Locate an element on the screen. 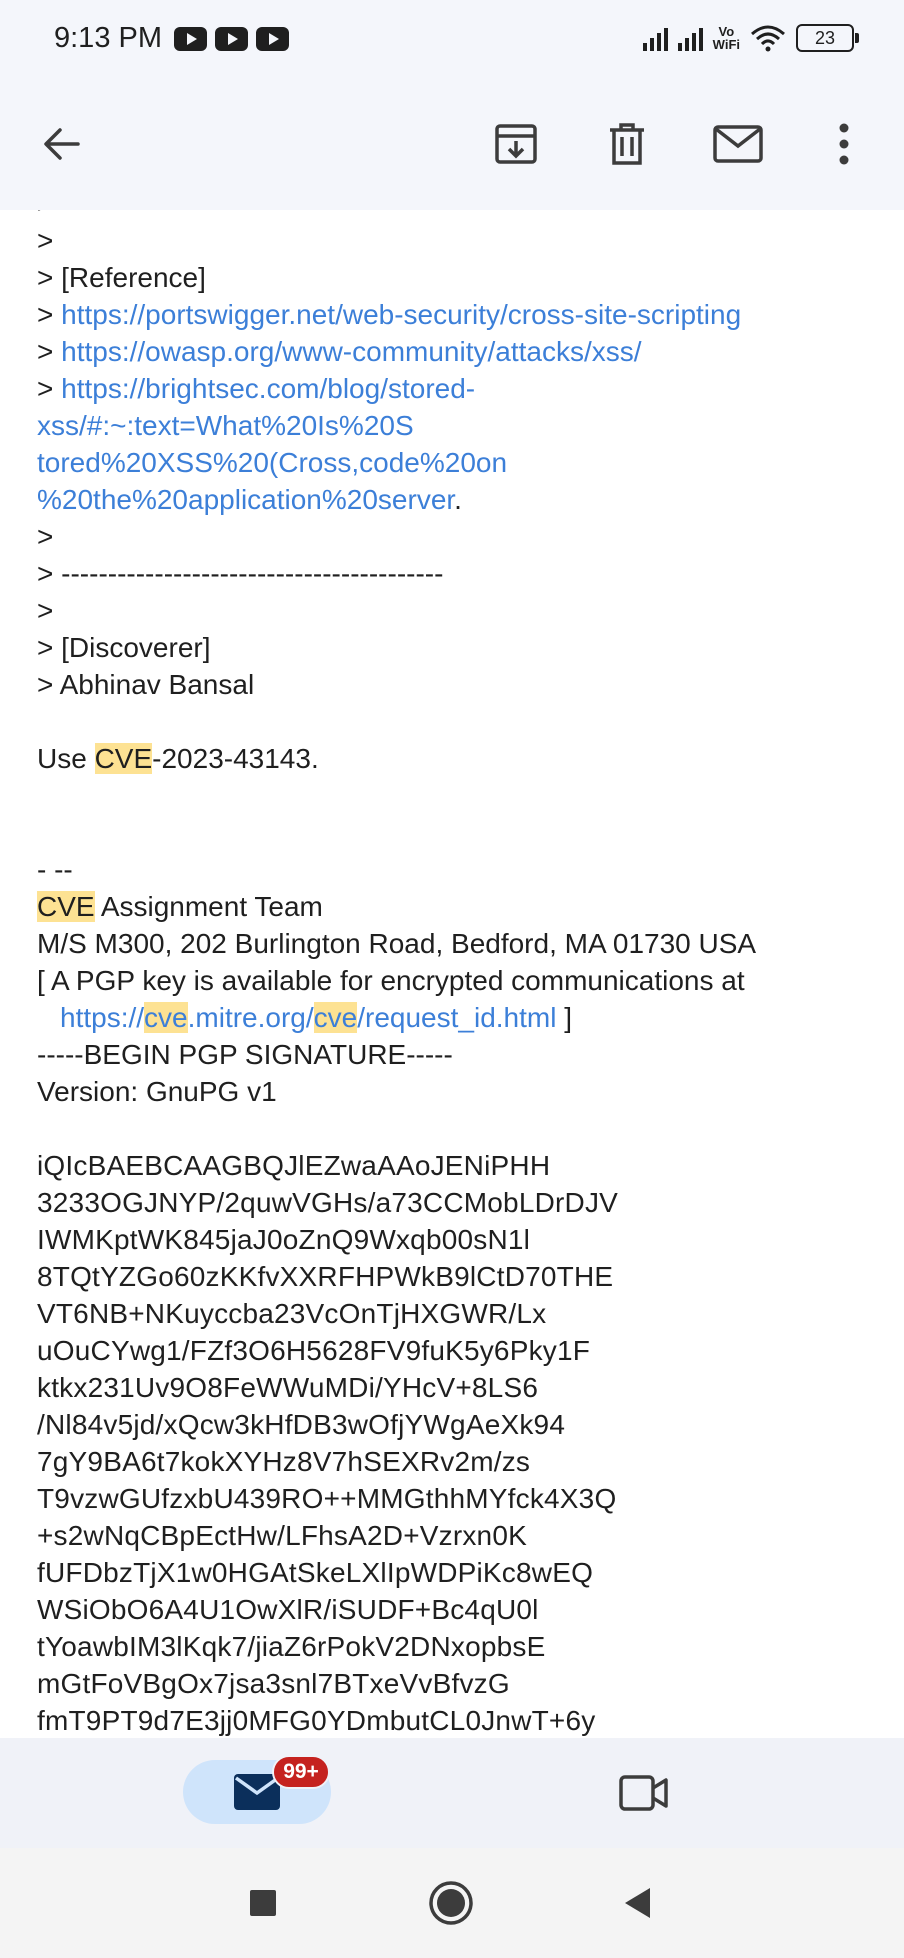  signature-line: uOuCYwg1/FZf3O6H5628FV9fuK5y6Pky1F is located at coordinates (314, 1350).